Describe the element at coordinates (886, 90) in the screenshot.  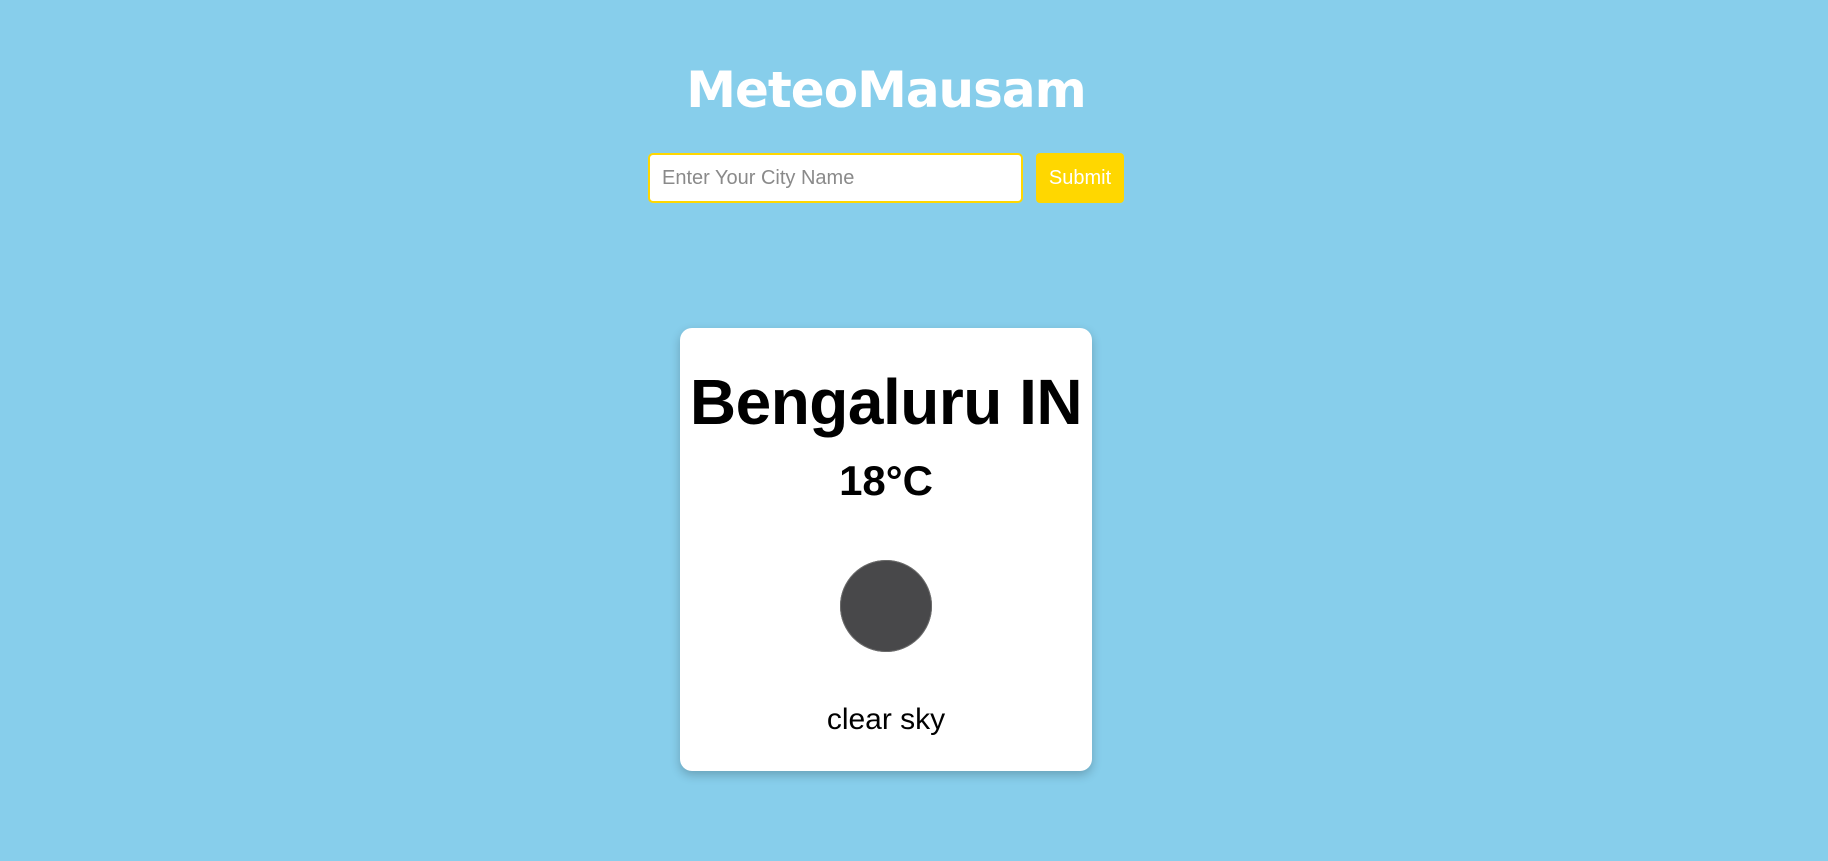
I see `app-title: MeteoMausam` at that location.